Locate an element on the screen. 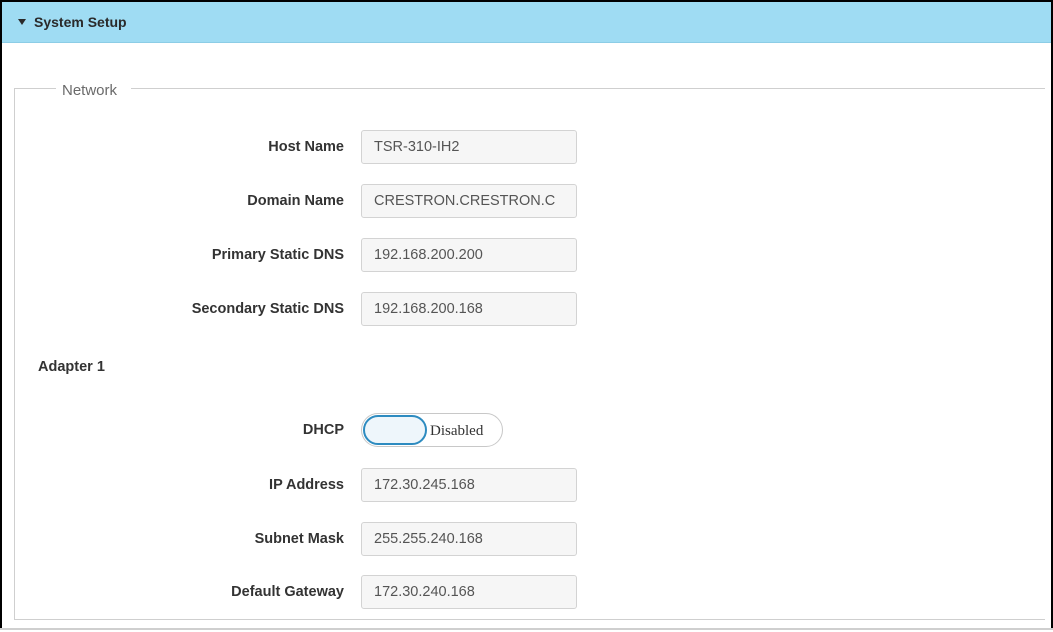 The height and width of the screenshot is (632, 1053). domain-name-row: Domain Name CRESTRON.CRESTRON.C is located at coordinates (288, 201).